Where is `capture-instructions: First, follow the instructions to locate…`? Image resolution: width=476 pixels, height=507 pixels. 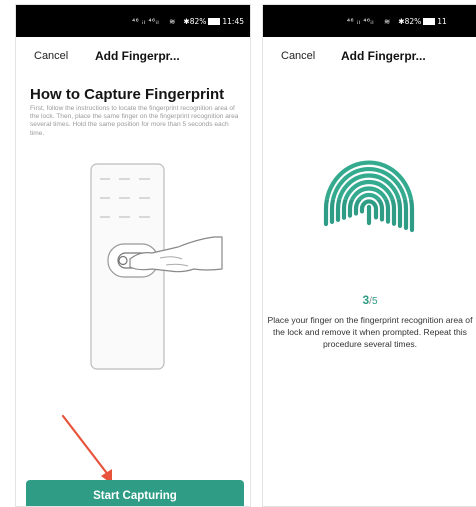 capture-instructions: First, follow the instructions to locate… is located at coordinates (134, 121).